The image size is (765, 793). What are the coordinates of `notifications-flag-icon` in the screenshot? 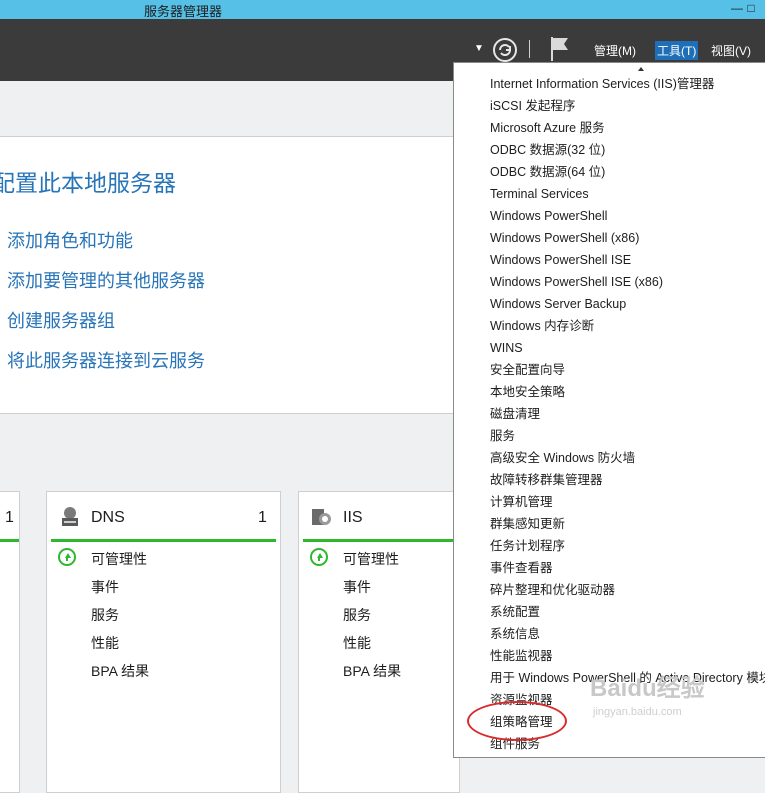 It's located at (560, 49).